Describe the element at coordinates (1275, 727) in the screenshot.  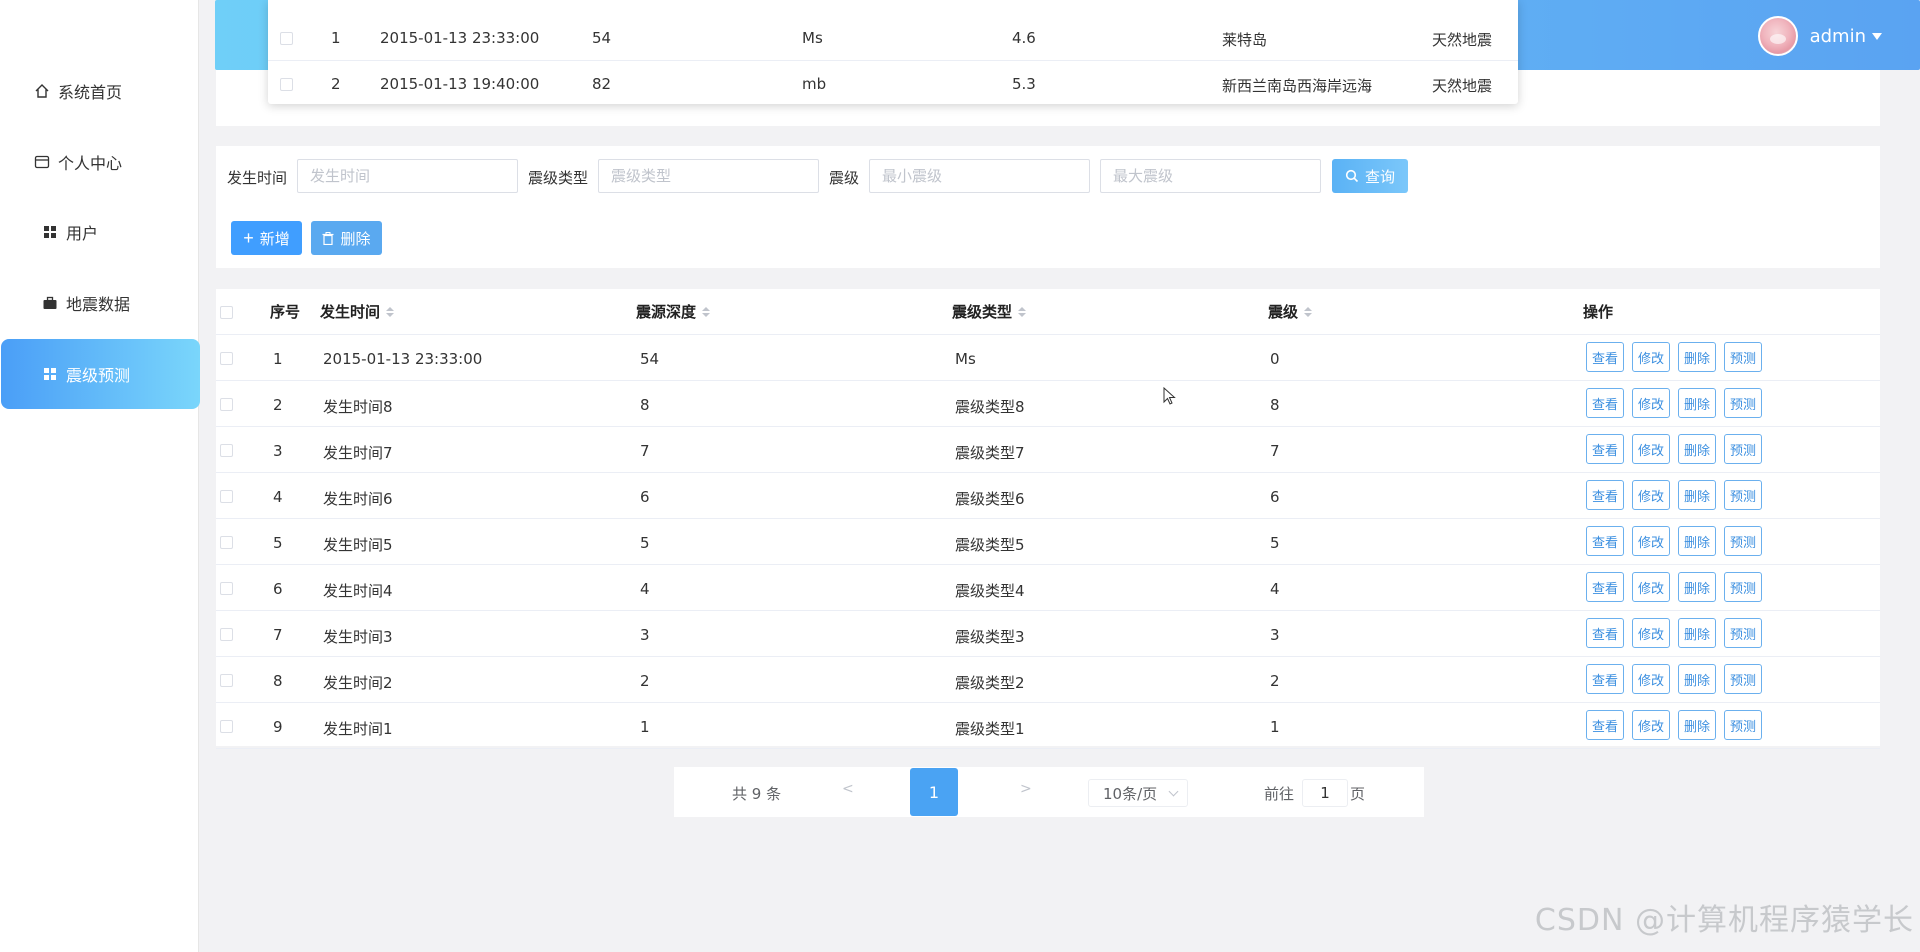
I see `cell-magnitude: 1` at that location.